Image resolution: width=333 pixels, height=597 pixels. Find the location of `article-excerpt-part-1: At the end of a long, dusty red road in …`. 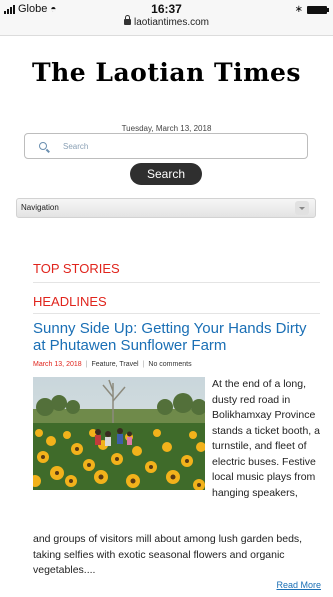

article-excerpt-part-1: At the end of a long, dusty red road in … is located at coordinates (266, 438).